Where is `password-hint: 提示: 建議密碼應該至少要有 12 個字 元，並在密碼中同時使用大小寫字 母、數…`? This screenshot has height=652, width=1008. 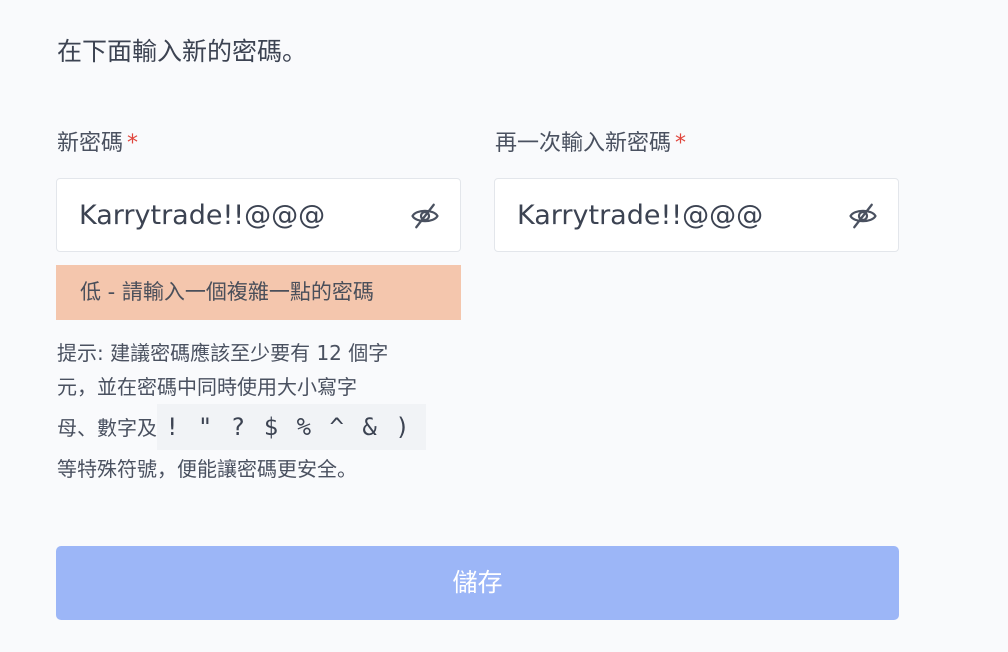
password-hint: 提示: 建議密碼應該至少要有 12 個字 元，並在密碼中同時使用大小寫字 母、數… is located at coordinates (257, 411).